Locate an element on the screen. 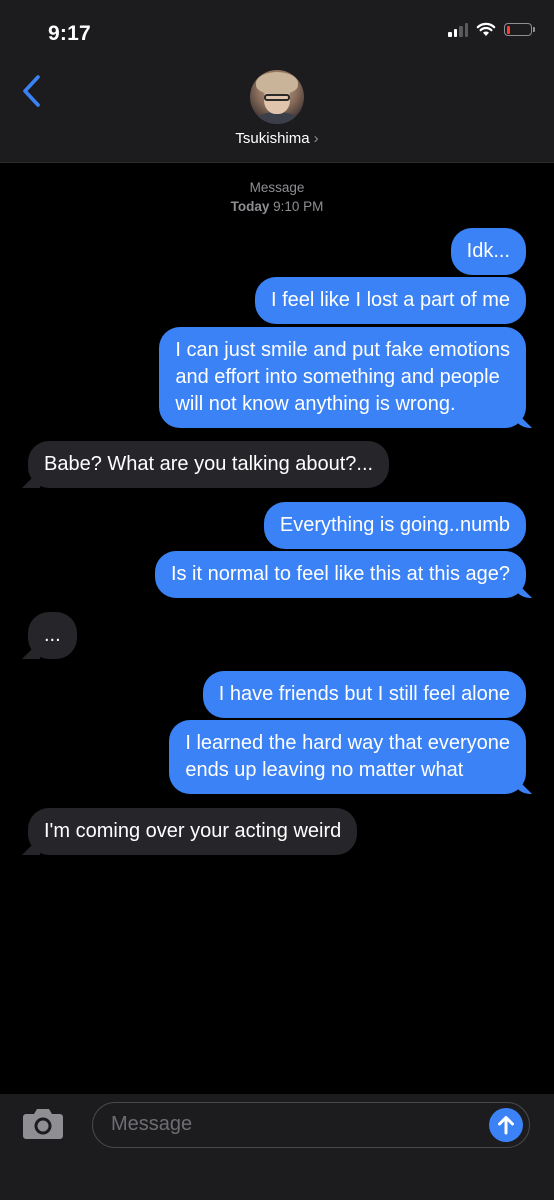  back-chevron-icon is located at coordinates (32, 91).